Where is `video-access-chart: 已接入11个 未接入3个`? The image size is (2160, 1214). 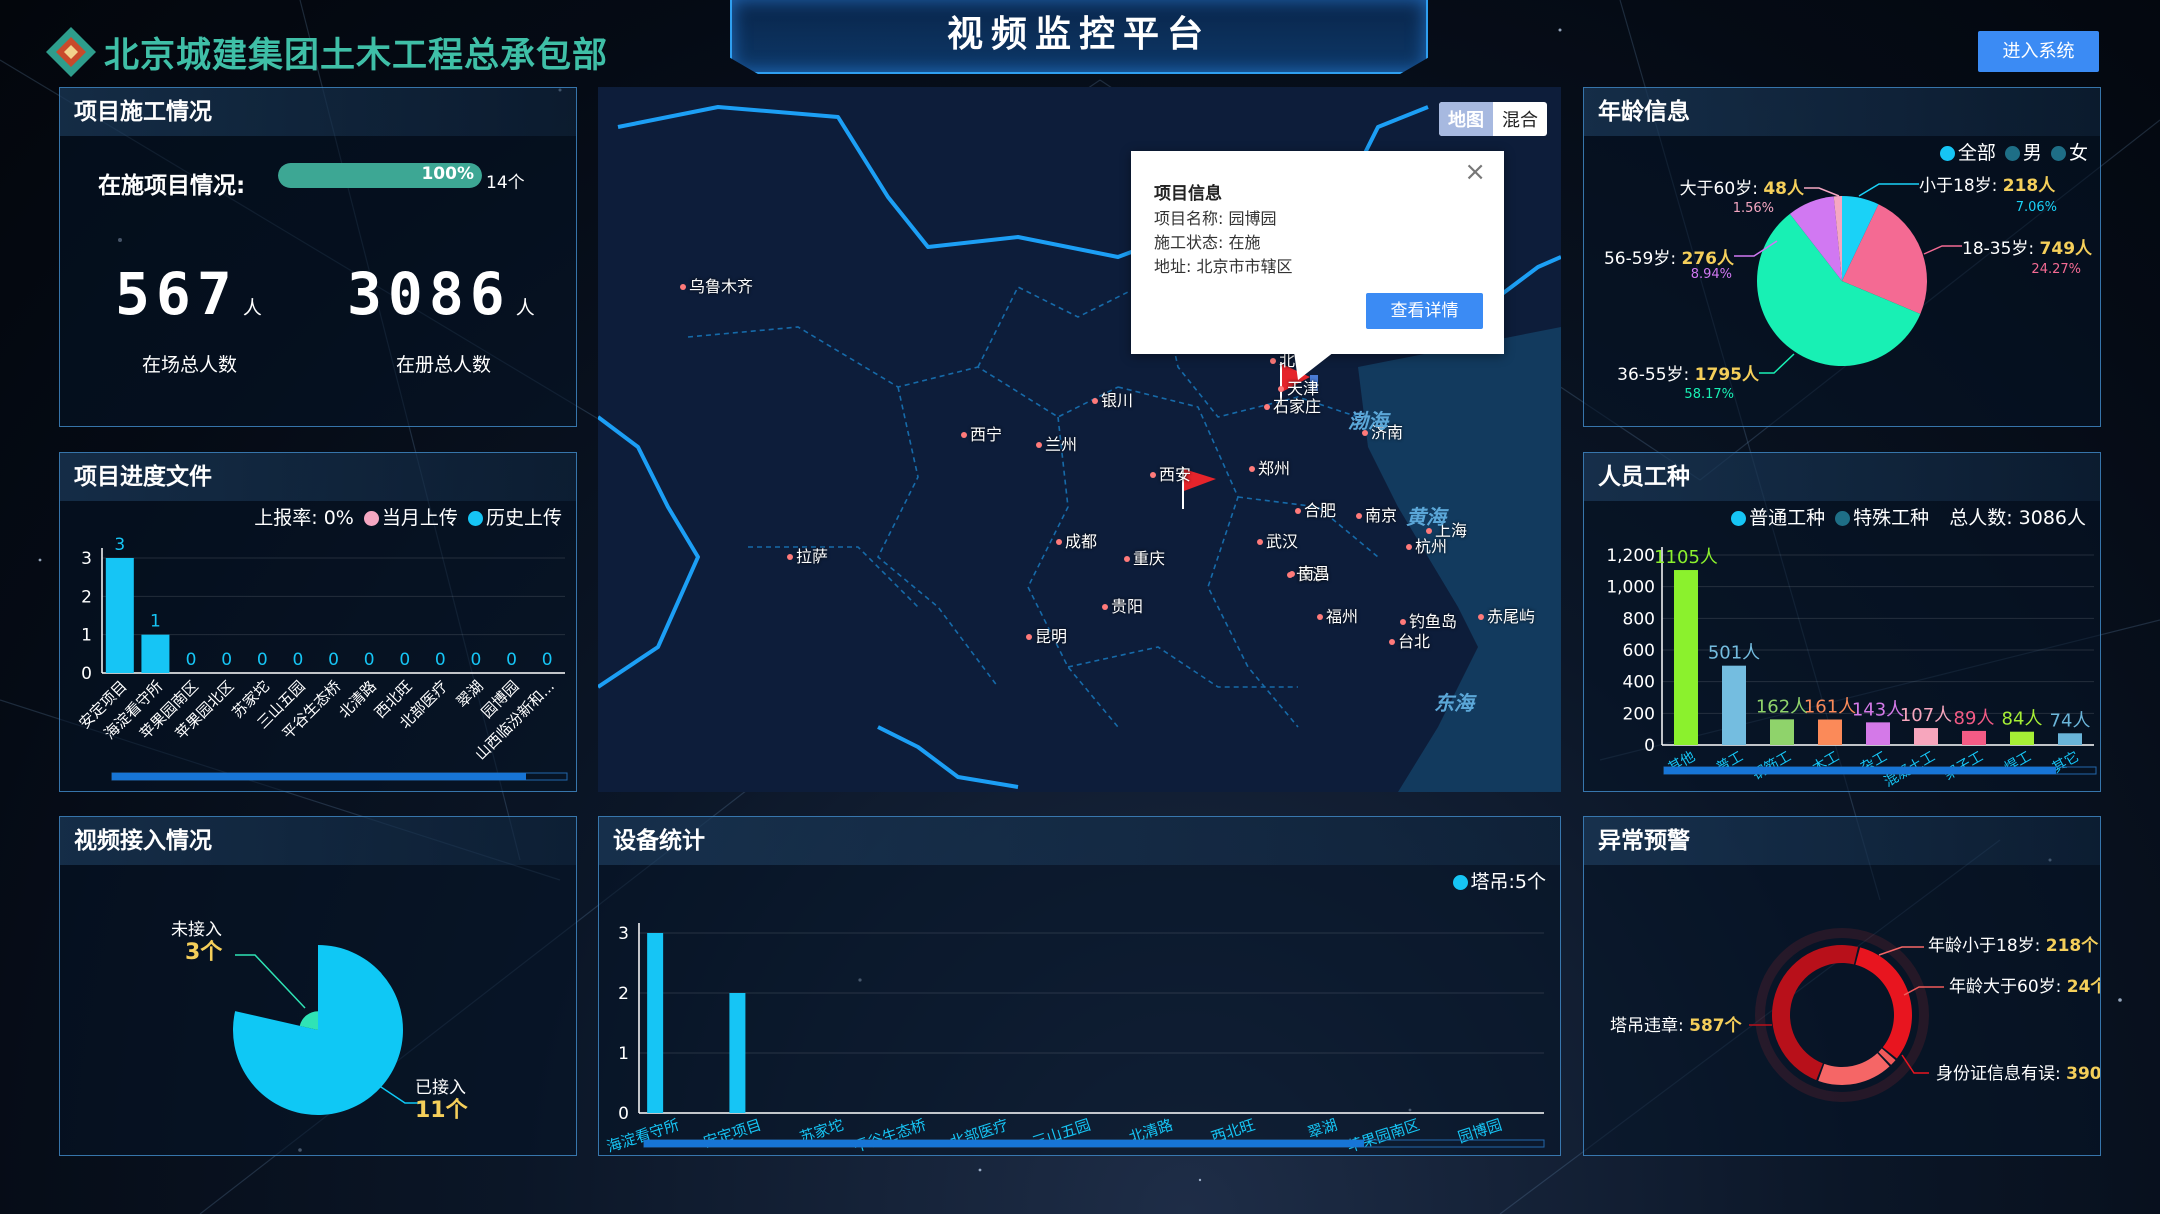 video-access-chart: 已接入11个 未接入3个 is located at coordinates (320, 1021).